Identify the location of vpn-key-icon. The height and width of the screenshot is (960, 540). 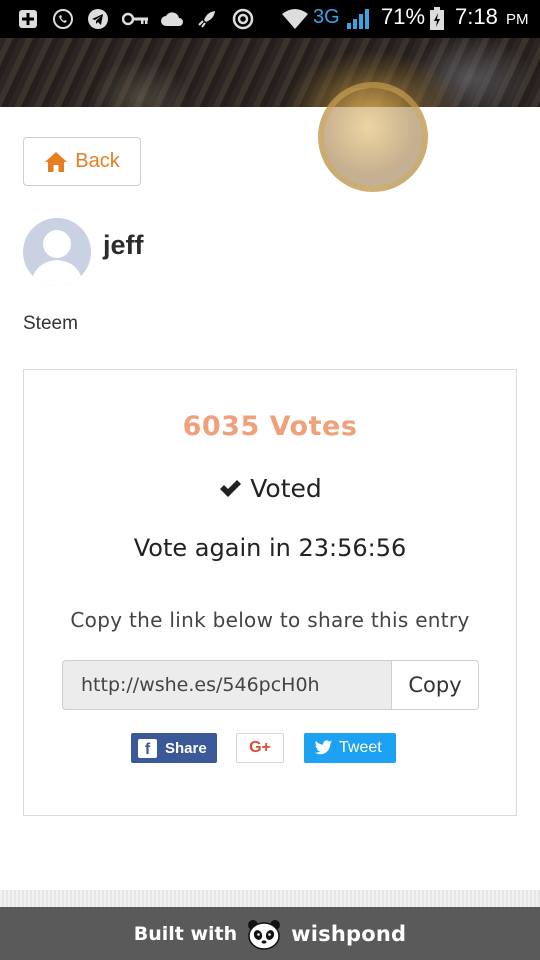
(136, 19).